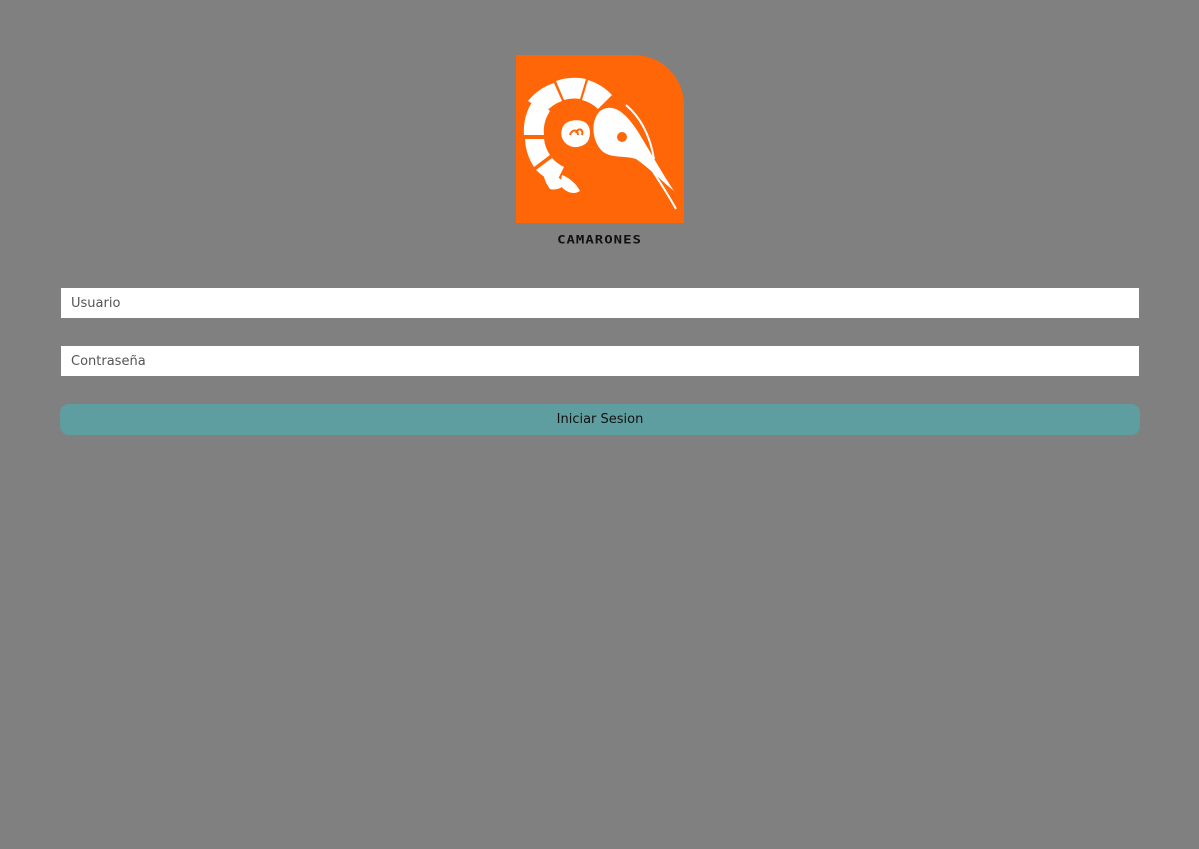 Image resolution: width=1199 pixels, height=849 pixels. What do you see at coordinates (600, 303) in the screenshot?
I see `username-input` at bounding box center [600, 303].